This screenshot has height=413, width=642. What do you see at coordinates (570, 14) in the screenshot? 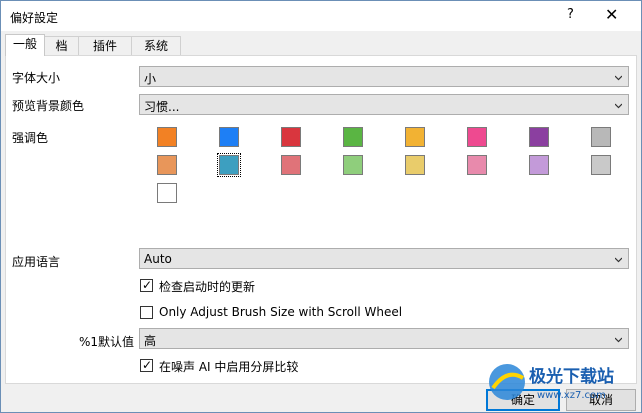
I see `help-button: ?` at bounding box center [570, 14].